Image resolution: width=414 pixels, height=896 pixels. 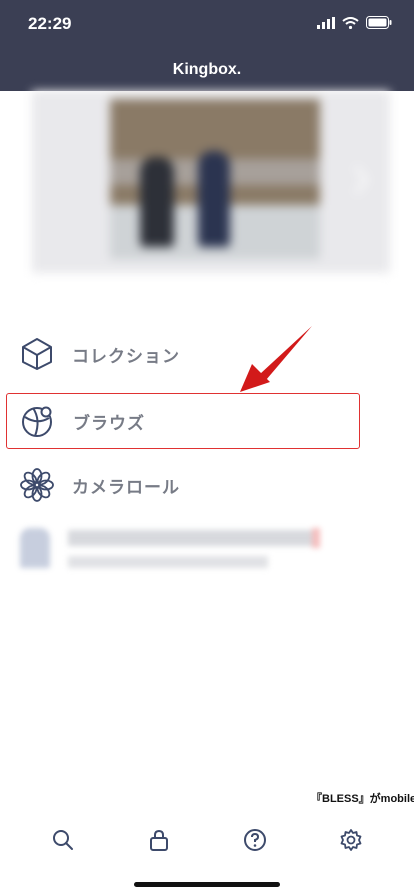 I want to click on header-bar: 22:29 Kingbox., so click(x=207, y=45).